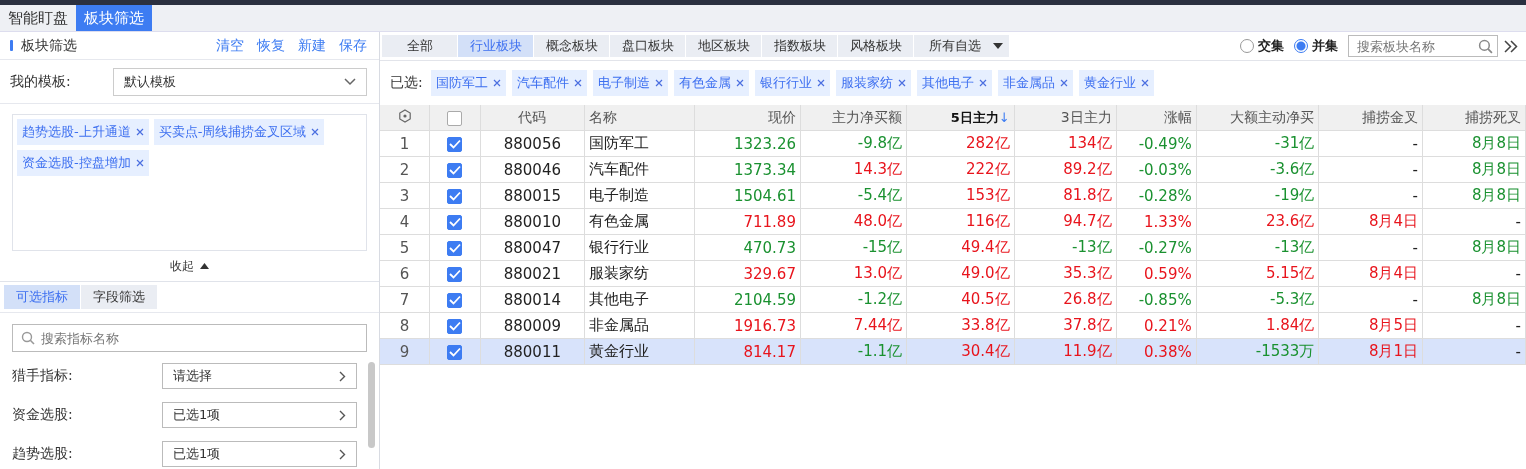 Image resolution: width=1526 pixels, height=469 pixels. Describe the element at coordinates (954, 83) in the screenshot. I see `chosen-tag: 其他电子` at that location.